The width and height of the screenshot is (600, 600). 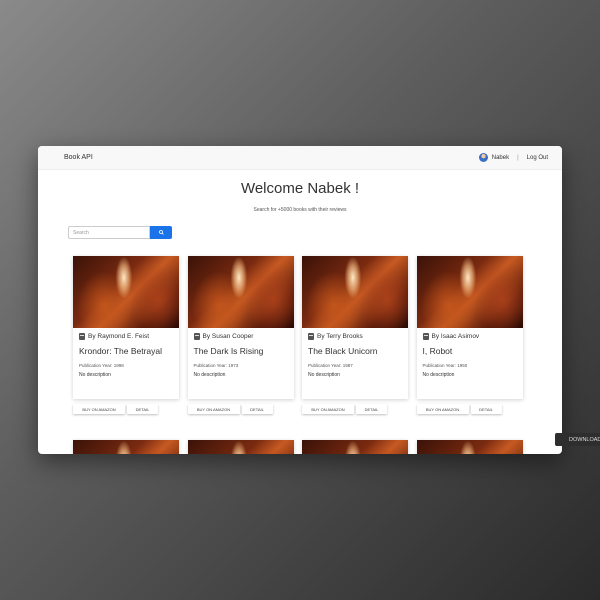 What do you see at coordinates (119, 336) in the screenshot?
I see `book-author-label: By Raymond E. Feist` at bounding box center [119, 336].